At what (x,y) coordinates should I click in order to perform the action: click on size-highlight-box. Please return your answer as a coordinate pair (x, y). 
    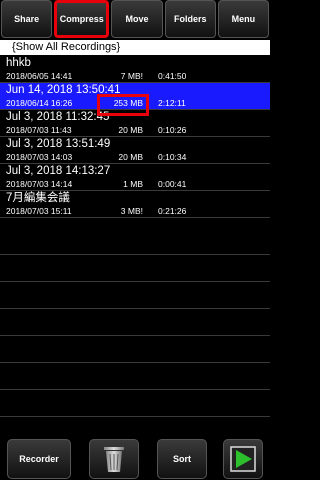
    Looking at the image, I should click on (123, 105).